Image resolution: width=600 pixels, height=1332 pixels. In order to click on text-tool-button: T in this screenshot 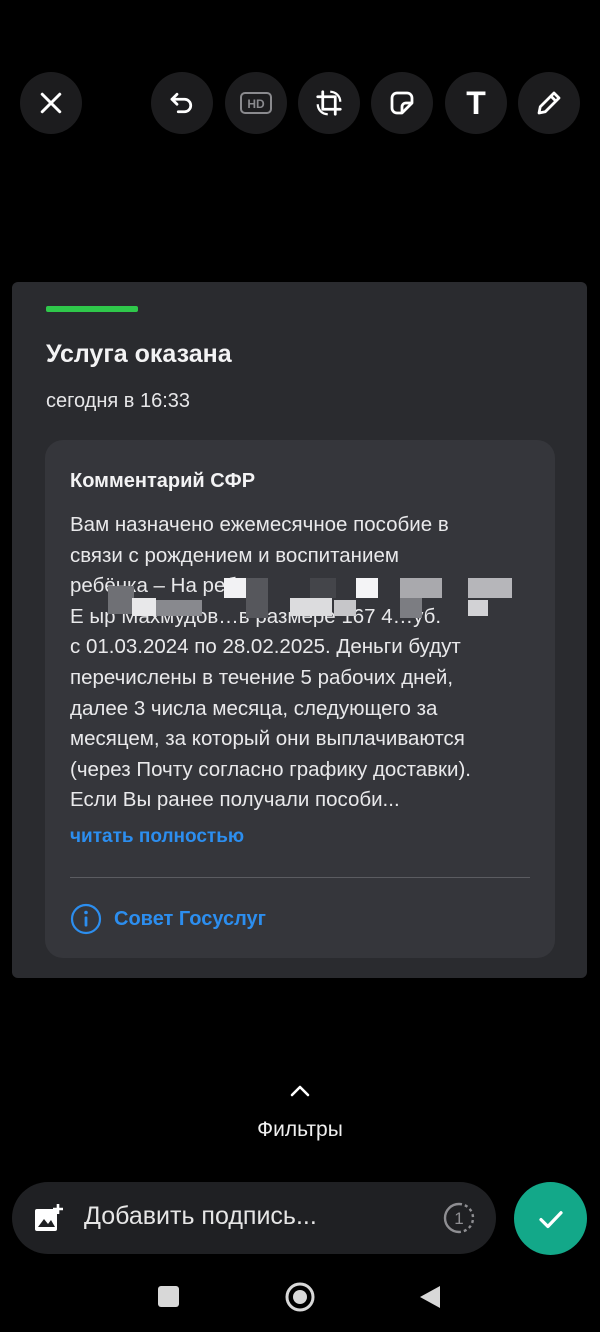, I will do `click(476, 103)`.